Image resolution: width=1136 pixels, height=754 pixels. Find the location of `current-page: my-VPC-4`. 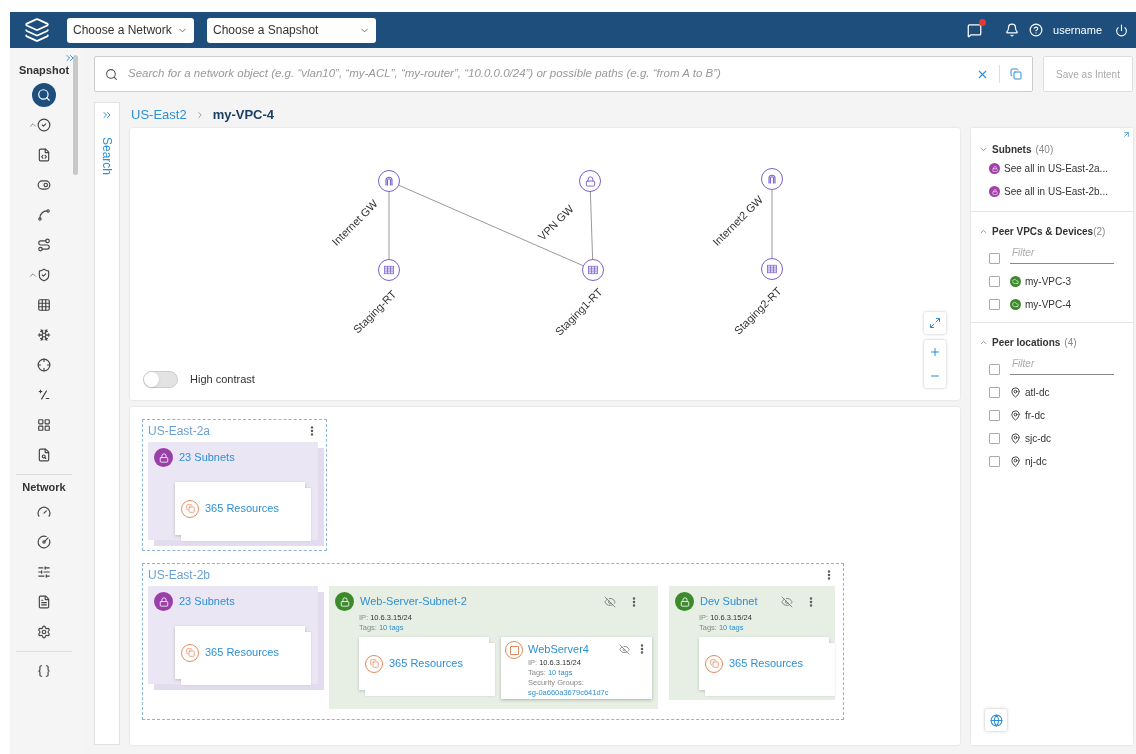

current-page: my-VPC-4 is located at coordinates (243, 115).